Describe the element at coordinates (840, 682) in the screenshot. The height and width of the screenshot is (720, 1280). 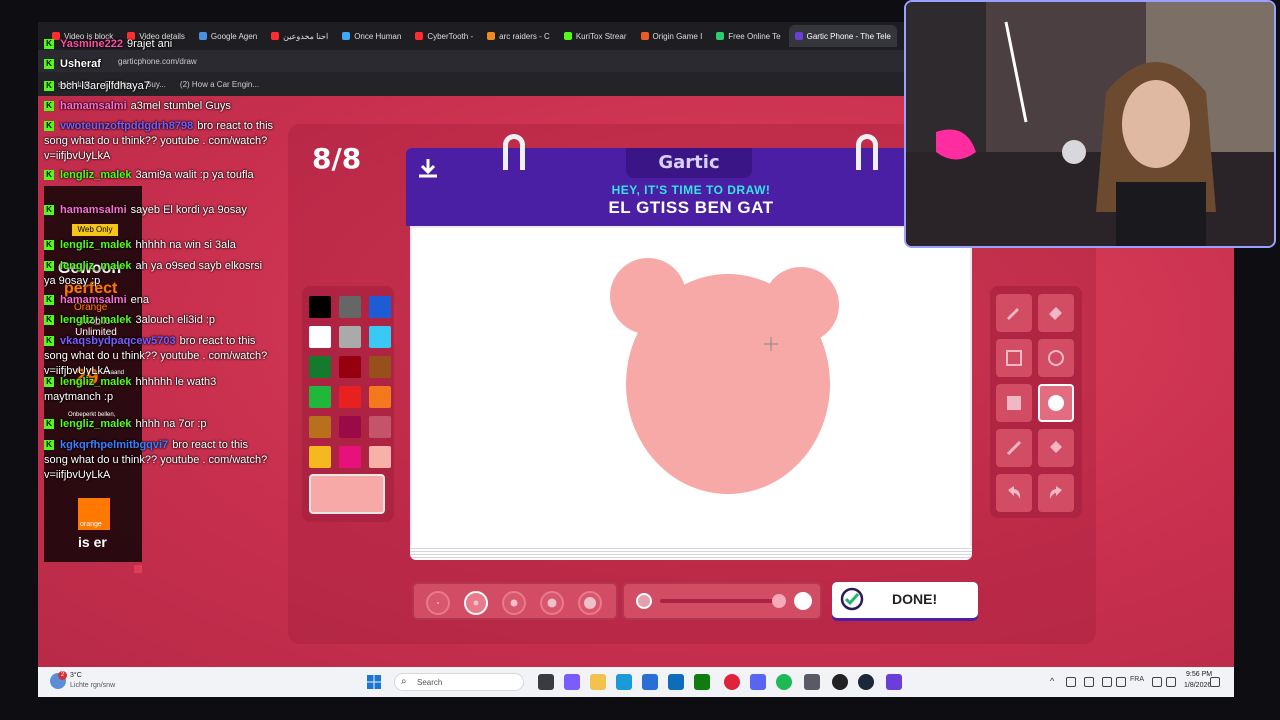
I see `obs-icon` at that location.